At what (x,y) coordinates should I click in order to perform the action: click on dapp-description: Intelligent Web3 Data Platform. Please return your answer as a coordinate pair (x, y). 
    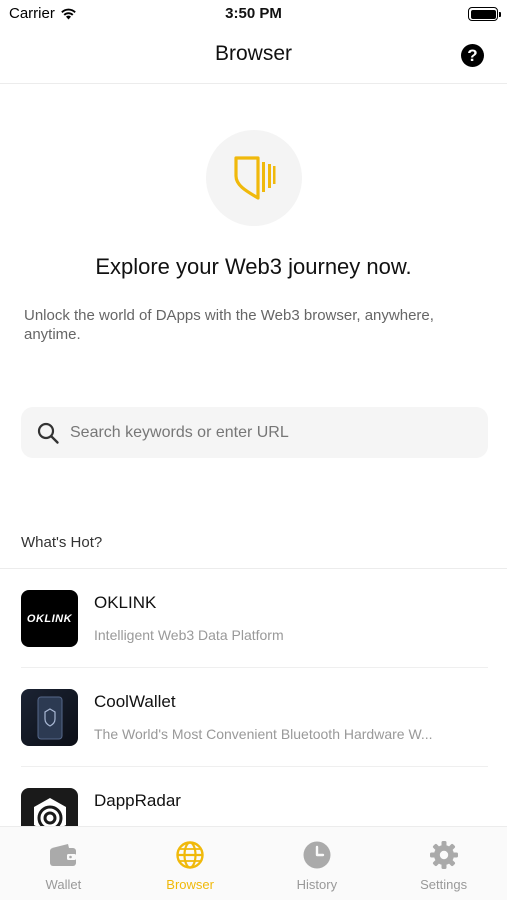
    Looking at the image, I should click on (189, 635).